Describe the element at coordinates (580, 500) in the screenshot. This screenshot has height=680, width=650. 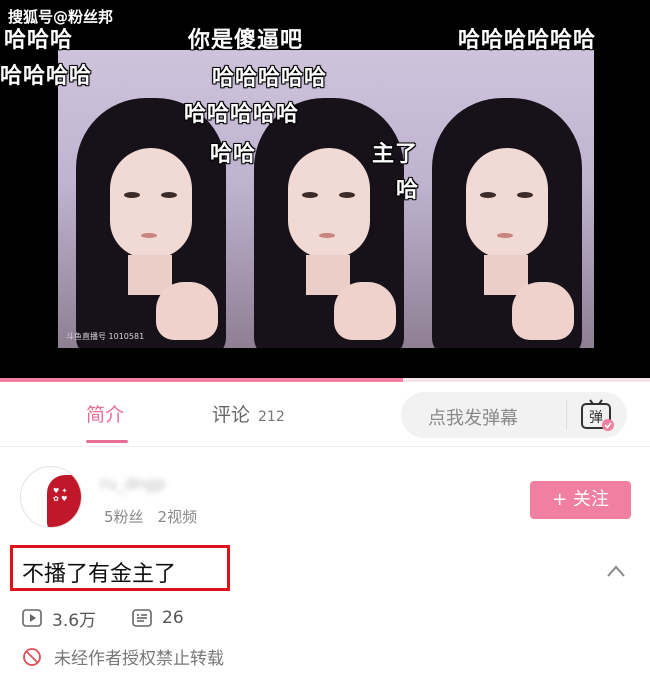
I see `follow-button: + 关注` at that location.